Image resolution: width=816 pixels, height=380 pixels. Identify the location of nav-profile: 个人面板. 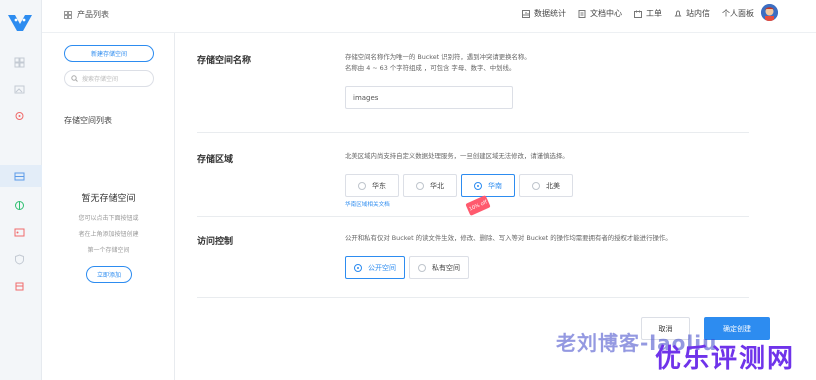
(738, 13).